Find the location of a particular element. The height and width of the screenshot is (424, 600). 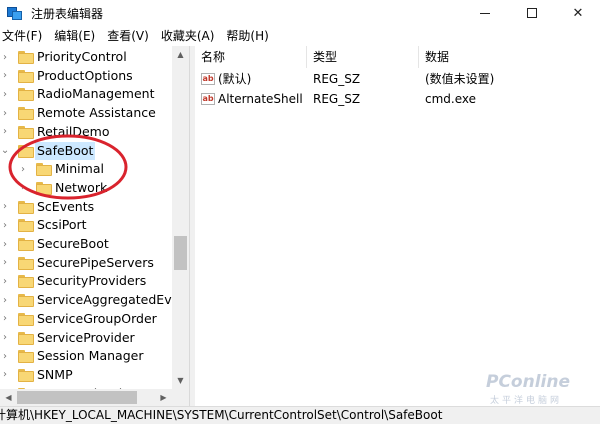

scroll-left-icon: ◀ is located at coordinates (8, 397).